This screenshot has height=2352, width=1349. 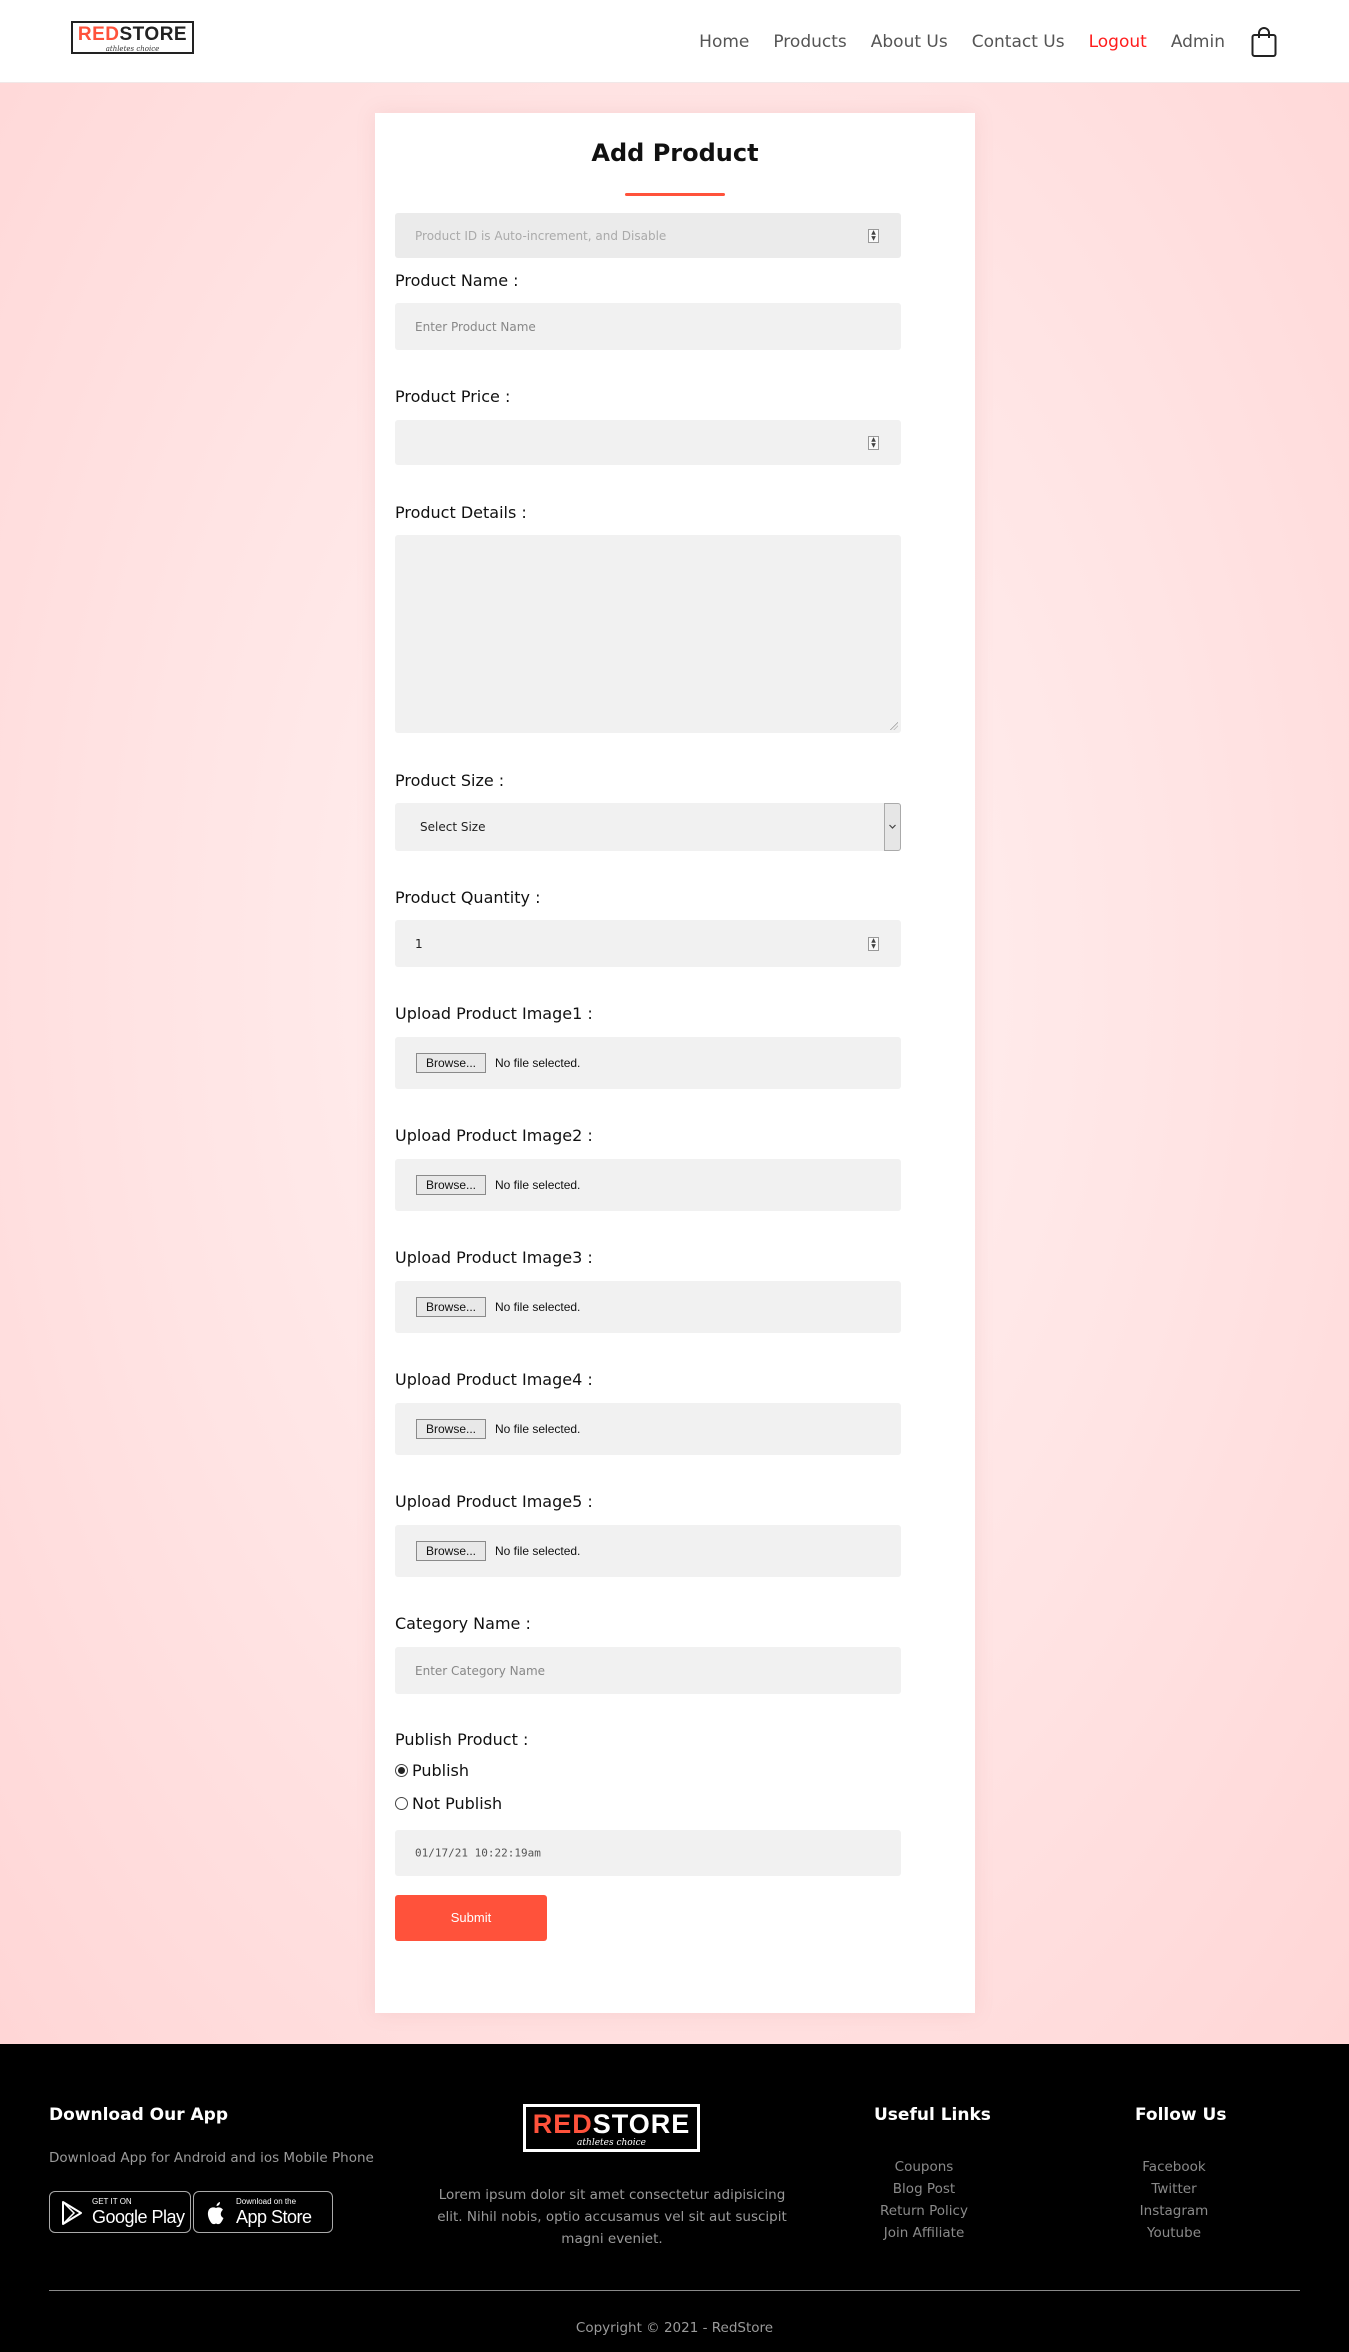 What do you see at coordinates (72, 2213) in the screenshot?
I see `play-store-icon` at bounding box center [72, 2213].